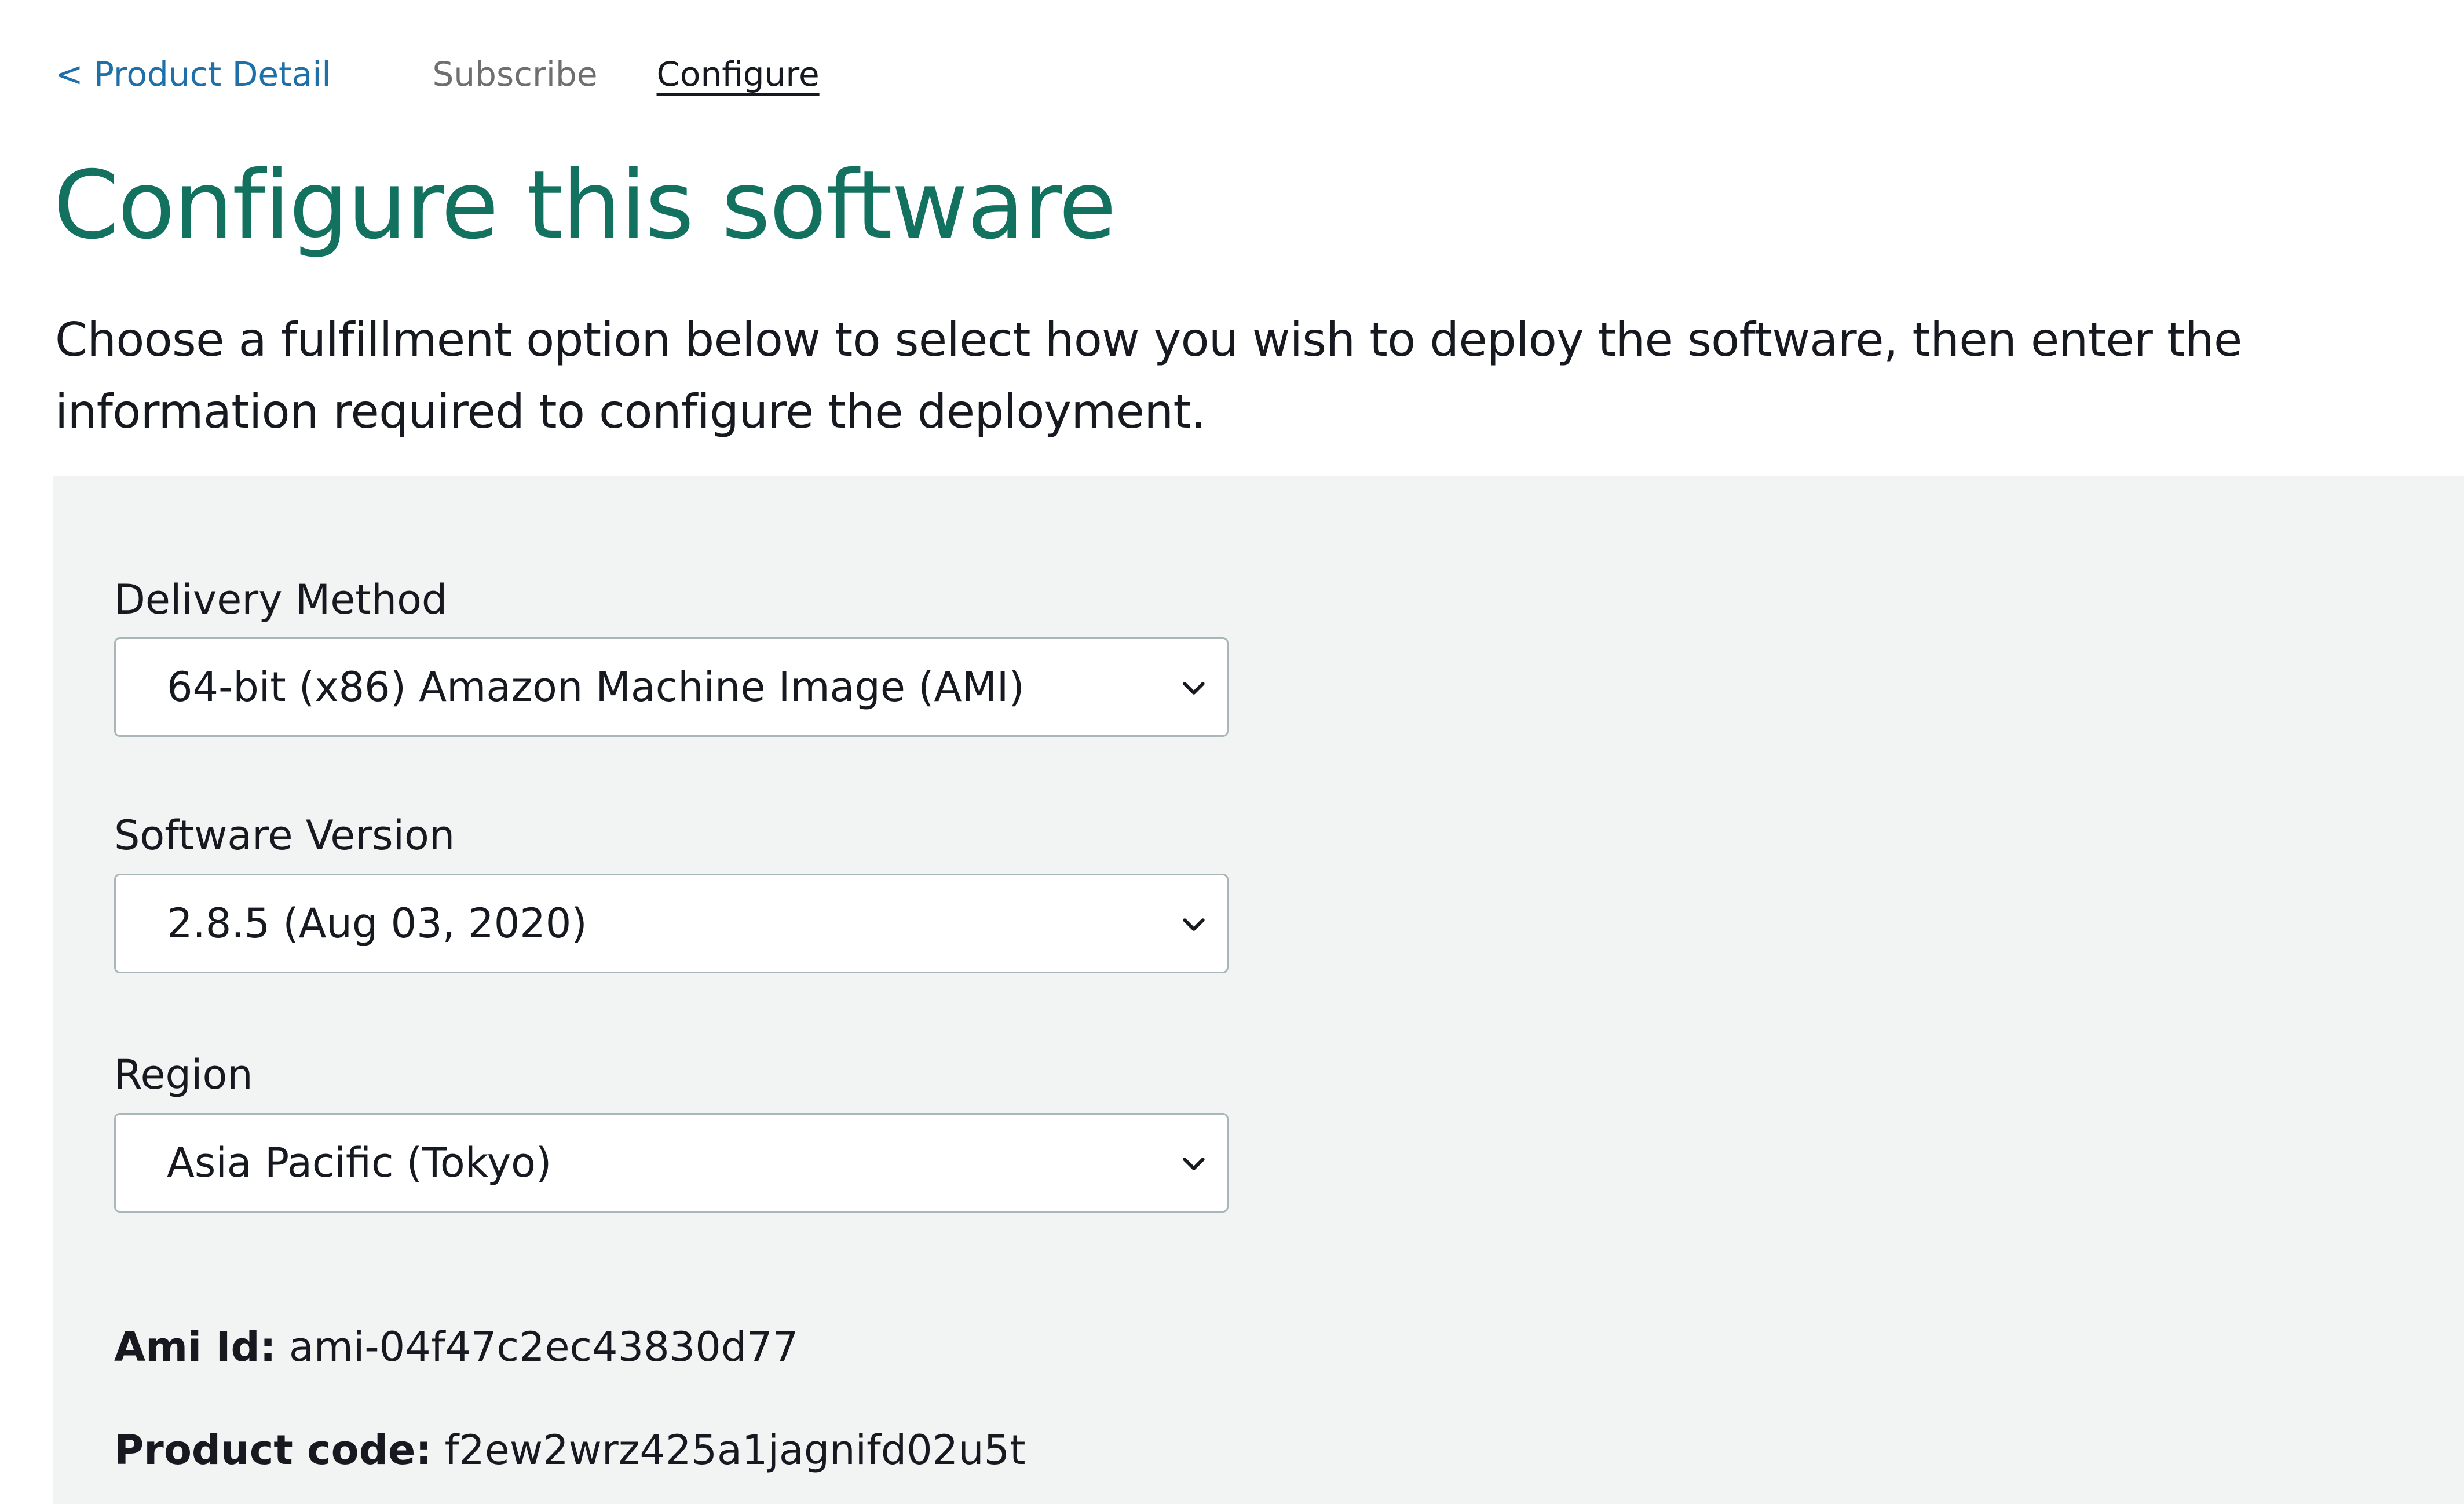 The image size is (2464, 1504). What do you see at coordinates (515, 74) in the screenshot?
I see `breadcrumb-step-subscribe: Subscribe` at bounding box center [515, 74].